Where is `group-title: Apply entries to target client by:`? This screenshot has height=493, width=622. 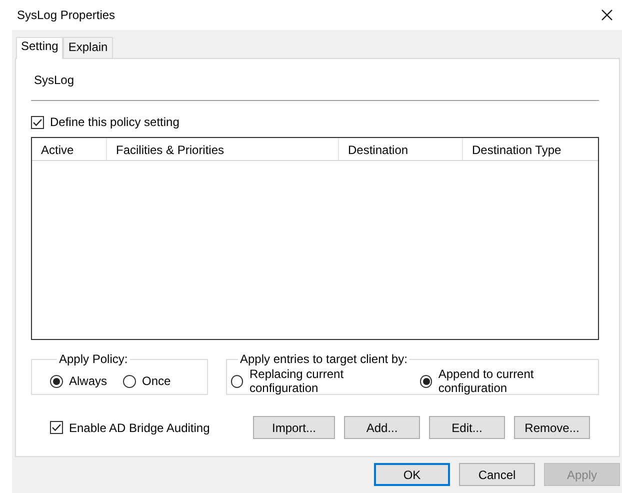 group-title: Apply entries to target client by: is located at coordinates (323, 359).